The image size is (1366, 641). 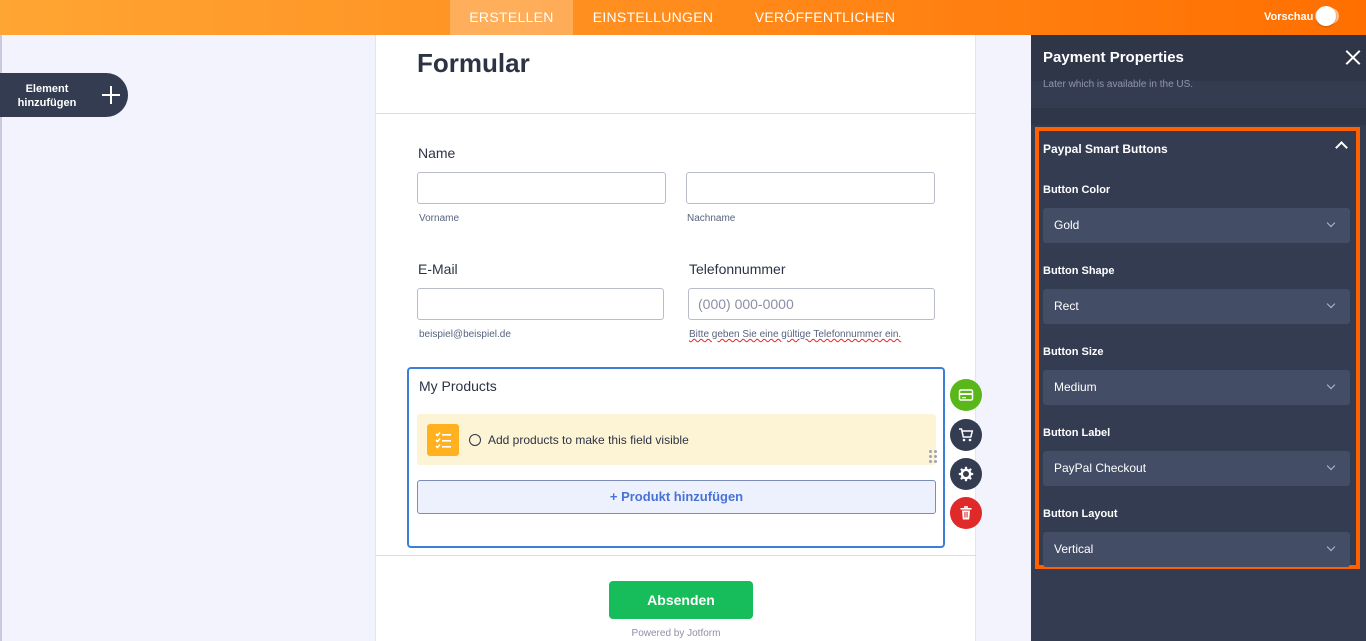 I want to click on tab-erstellen: ERSTELLEN, so click(x=511, y=17).